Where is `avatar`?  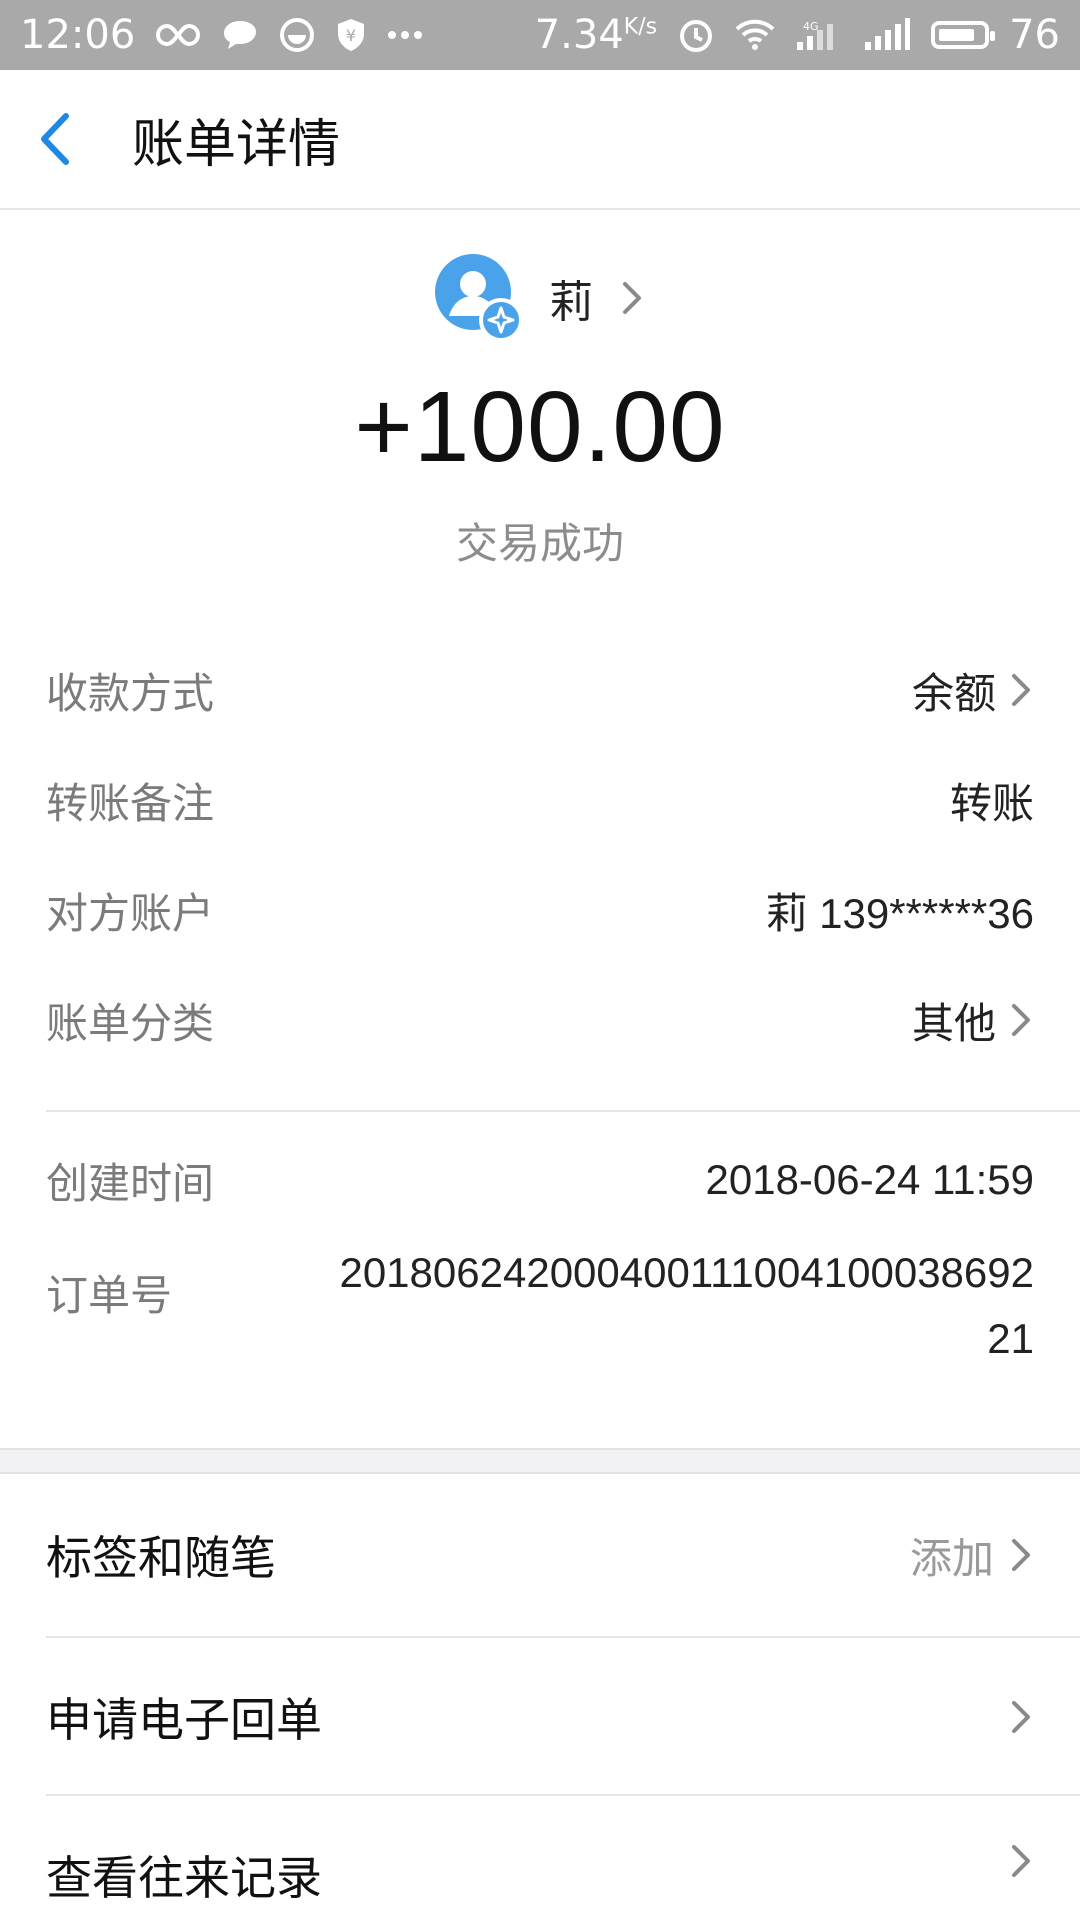
avatar is located at coordinates (479, 298).